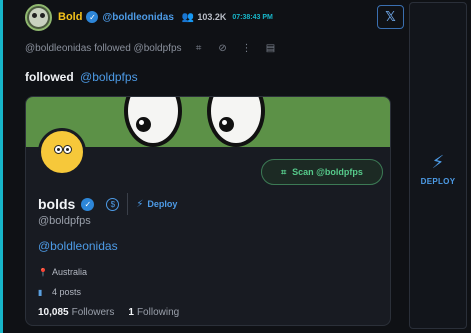 The height and width of the screenshot is (333, 471). Describe the element at coordinates (158, 312) in the screenshot. I see `following-label: Following` at that location.